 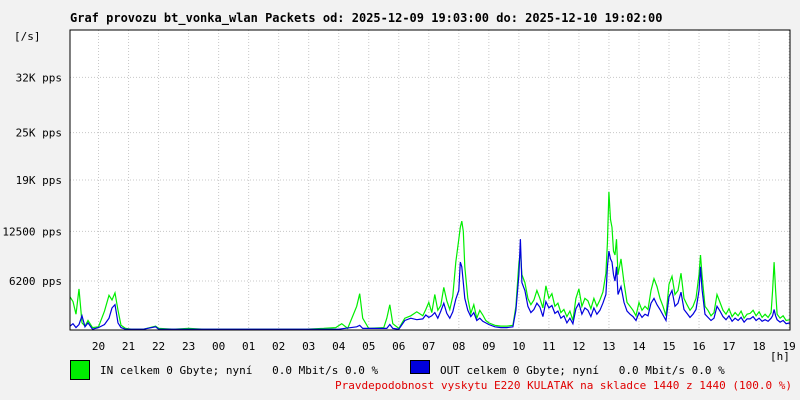 I want to click on x-tick-label: 00, so click(x=218, y=346).